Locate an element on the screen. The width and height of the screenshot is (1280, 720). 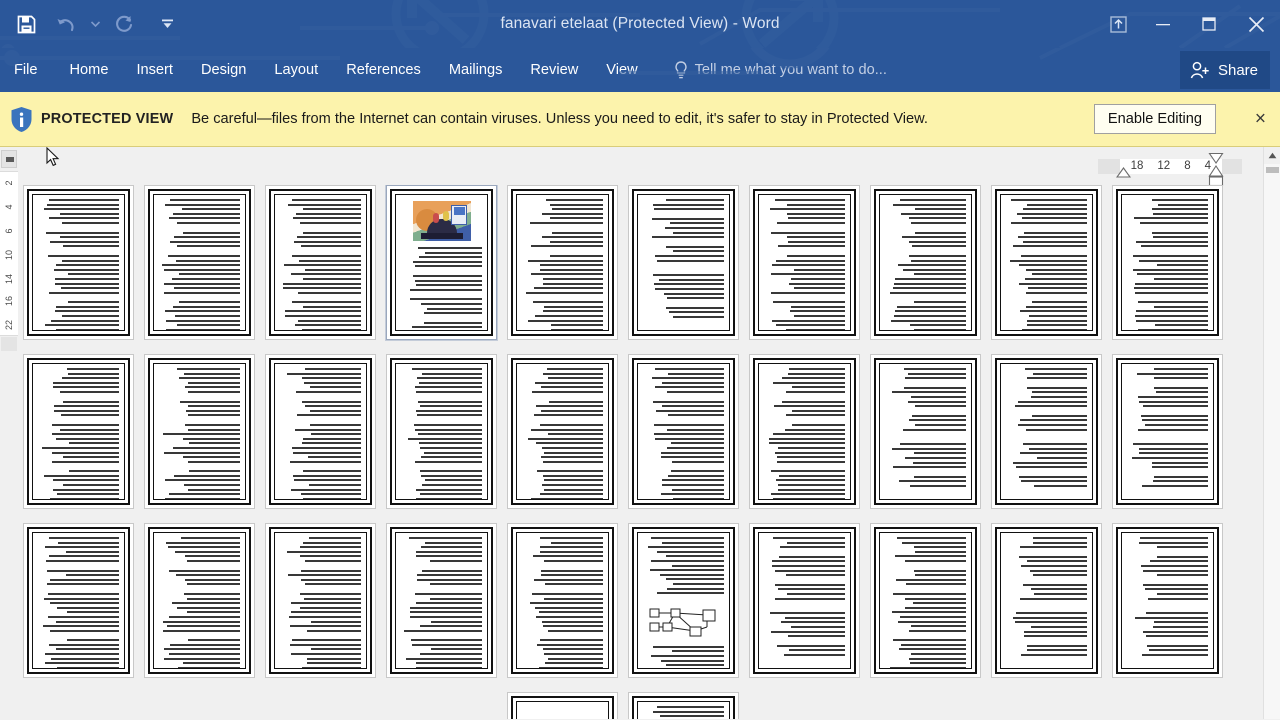
scrollbar-thumb is located at coordinates (1272, 169).